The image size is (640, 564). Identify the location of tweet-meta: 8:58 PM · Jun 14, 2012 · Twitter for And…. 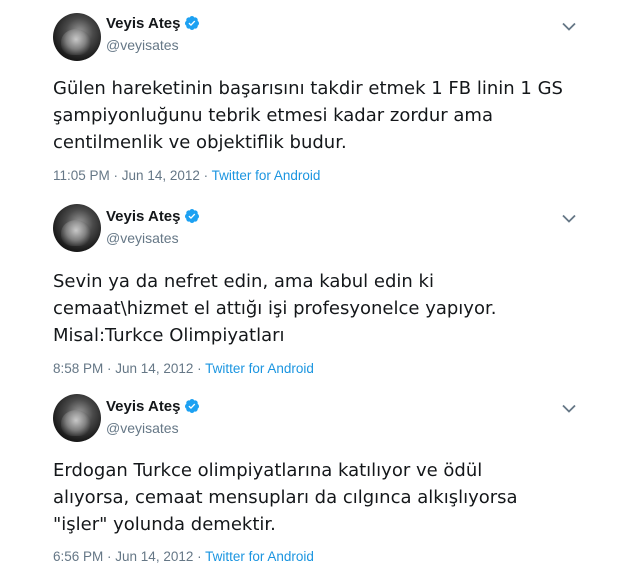
(183, 368).